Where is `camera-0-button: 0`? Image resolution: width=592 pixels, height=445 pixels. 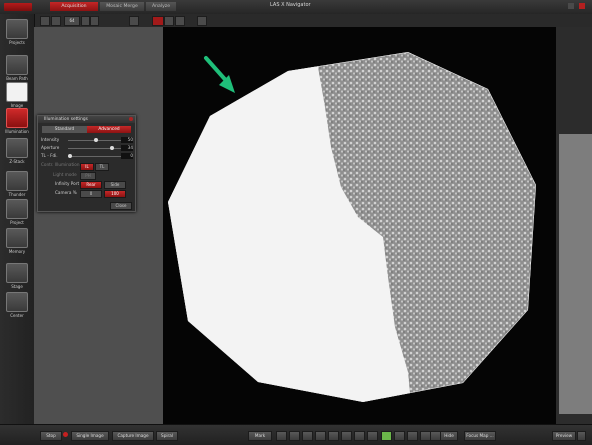
camera-0-button: 0 is located at coordinates (91, 194).